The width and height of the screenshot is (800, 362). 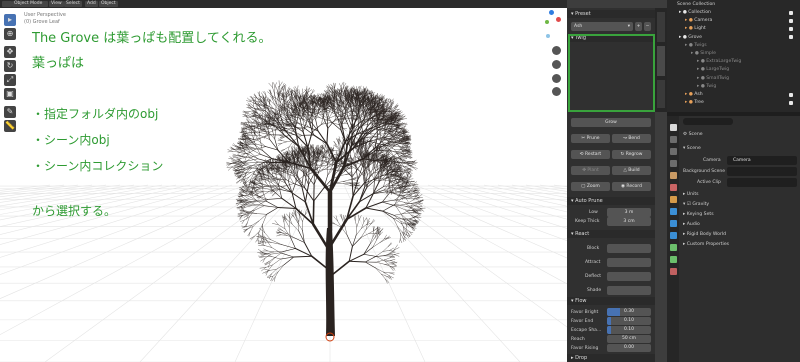 I want to click on tool-tab-icon, so click(x=673, y=127).